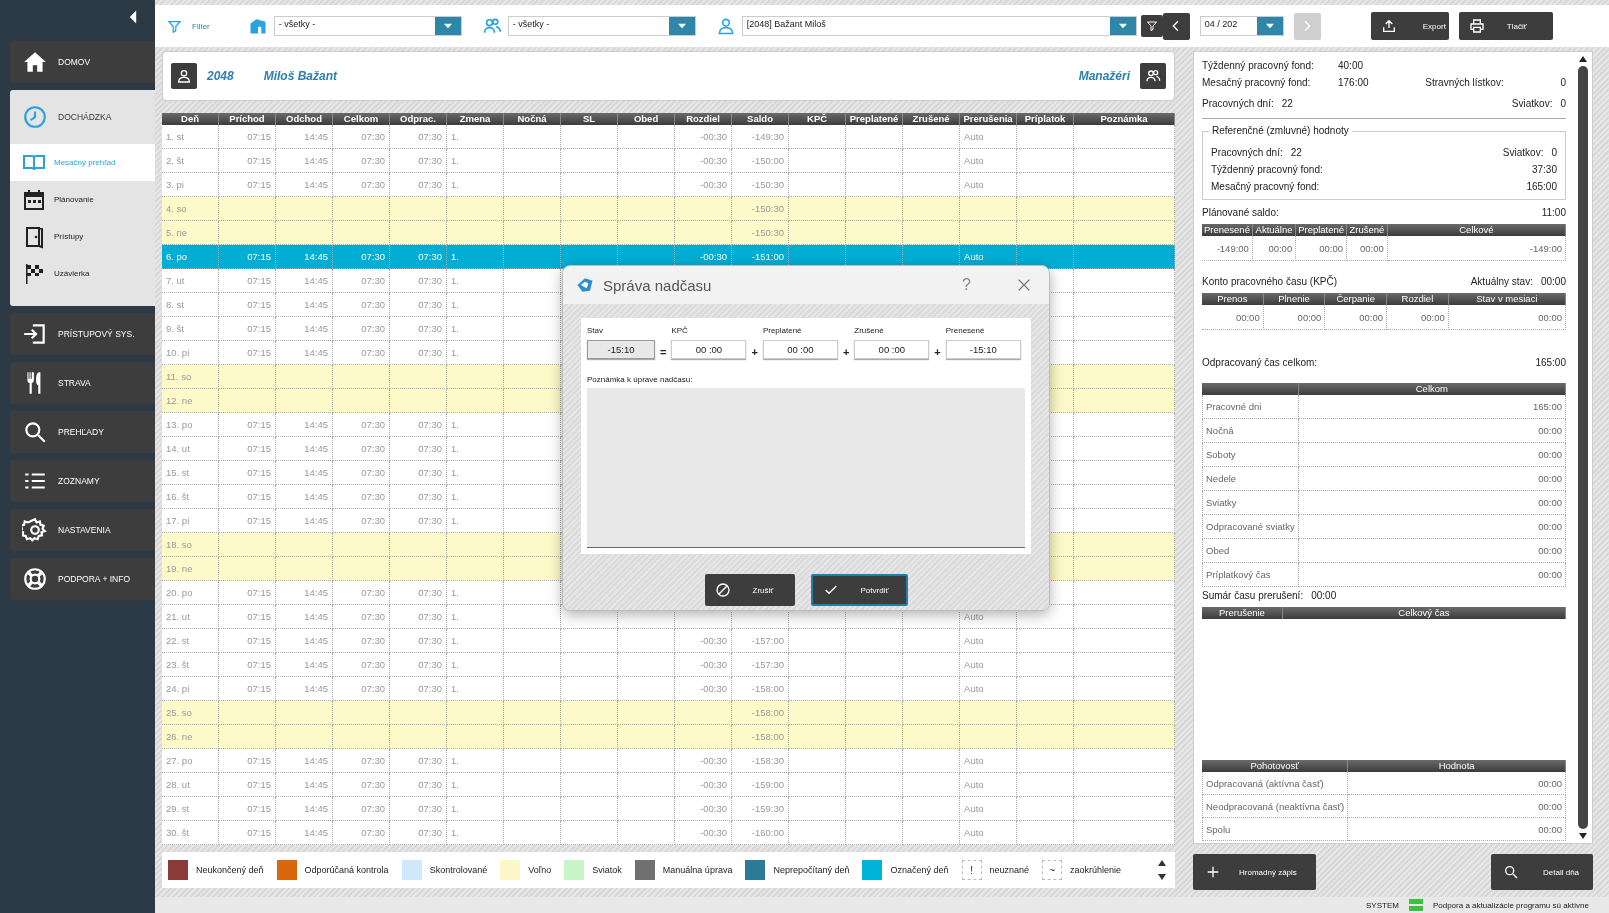 Image resolution: width=1609 pixels, height=913 pixels. I want to click on summary-label: Stravných lístkov:, so click(1464, 82).